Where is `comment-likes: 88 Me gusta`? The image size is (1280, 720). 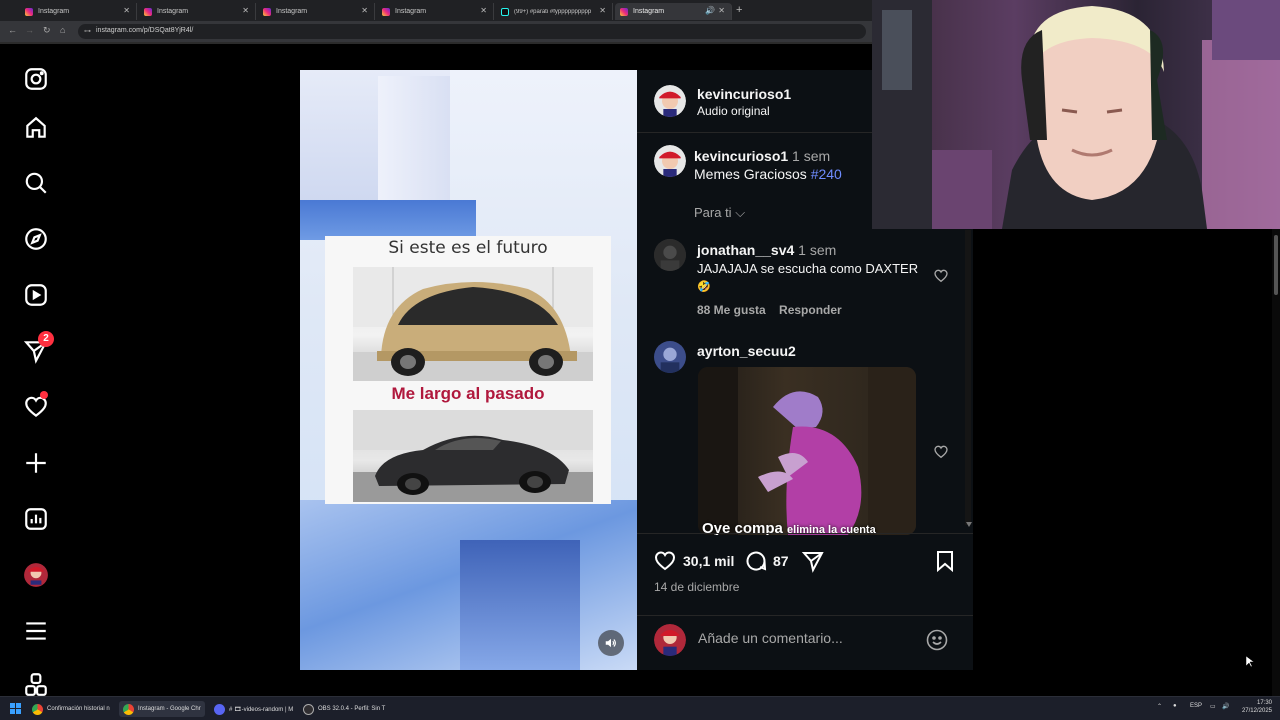 comment-likes: 88 Me gusta is located at coordinates (731, 310).